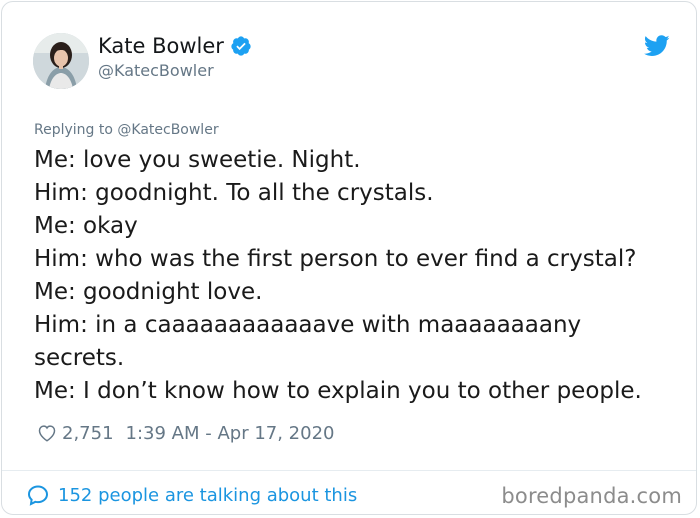 The height and width of the screenshot is (518, 700). Describe the element at coordinates (241, 46) in the screenshot. I see `verified-badge-icon` at that location.